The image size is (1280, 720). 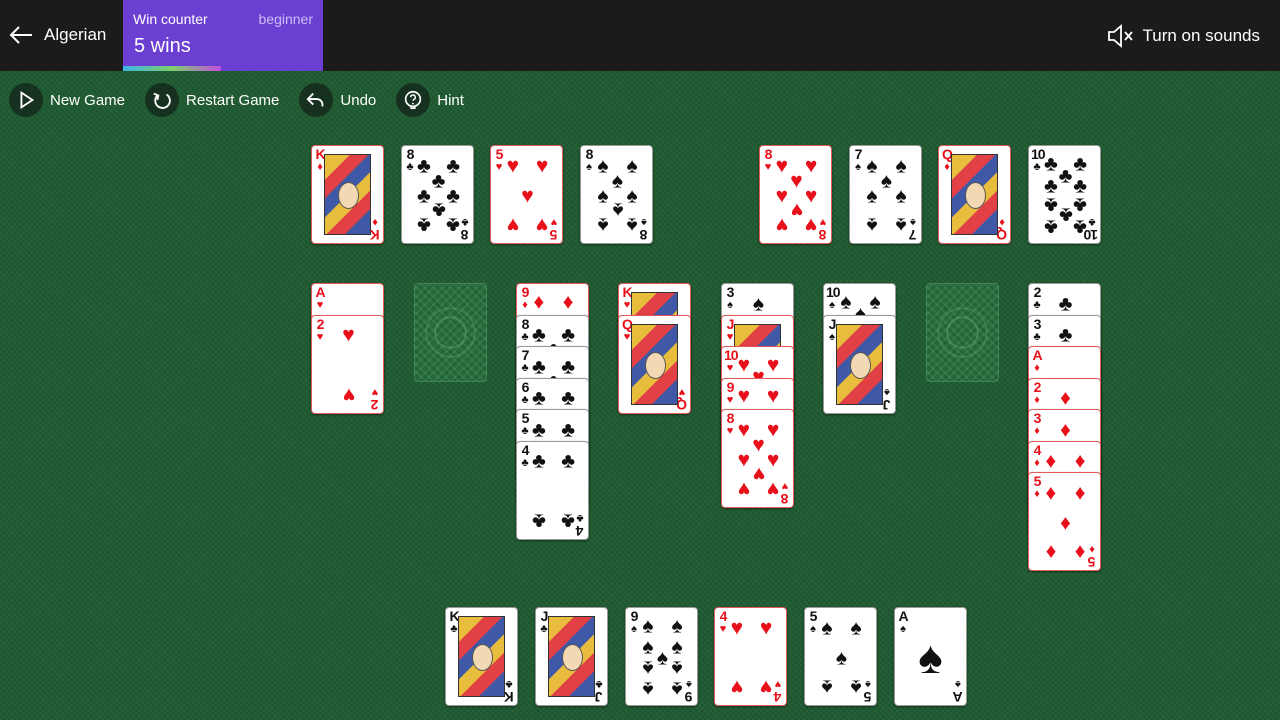 I want to click on card-corner-index: 10 ♣, so click(x=1038, y=160).